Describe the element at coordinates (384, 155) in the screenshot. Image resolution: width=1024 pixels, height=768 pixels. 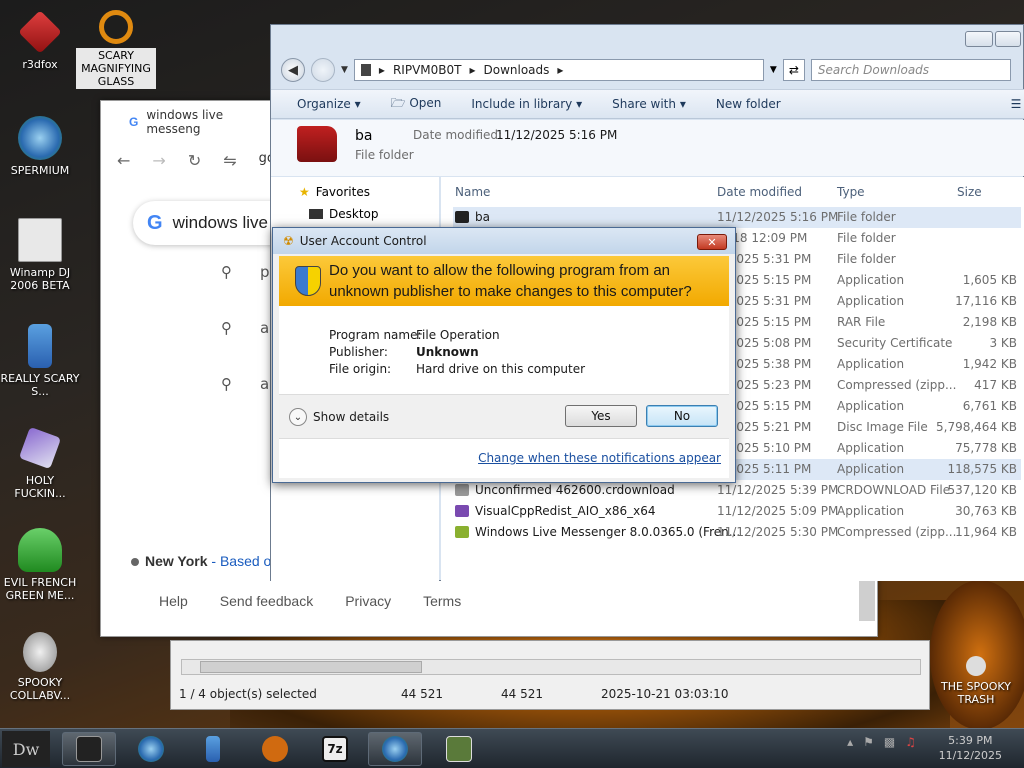
I see `details-type: File folder` at that location.